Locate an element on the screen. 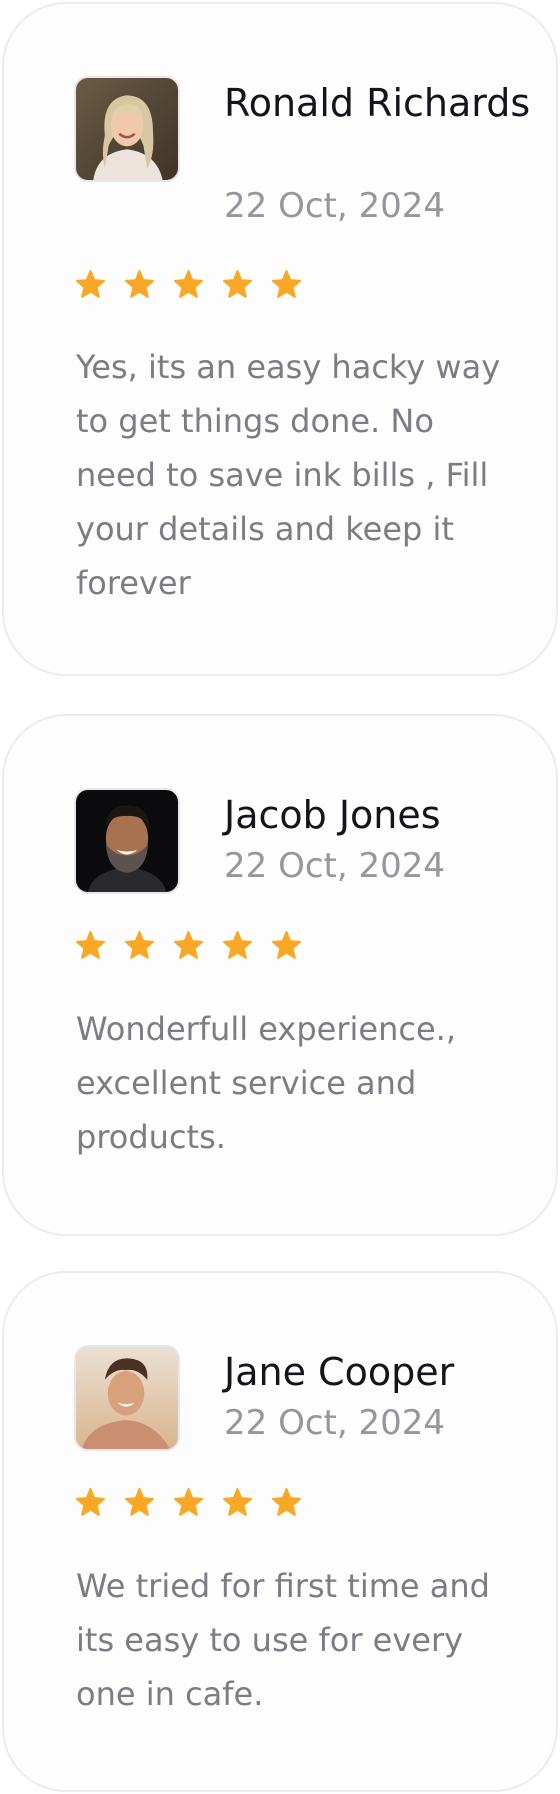 The width and height of the screenshot is (560, 1794). reviewer-name: Jane Cooper is located at coordinates (339, 1372).